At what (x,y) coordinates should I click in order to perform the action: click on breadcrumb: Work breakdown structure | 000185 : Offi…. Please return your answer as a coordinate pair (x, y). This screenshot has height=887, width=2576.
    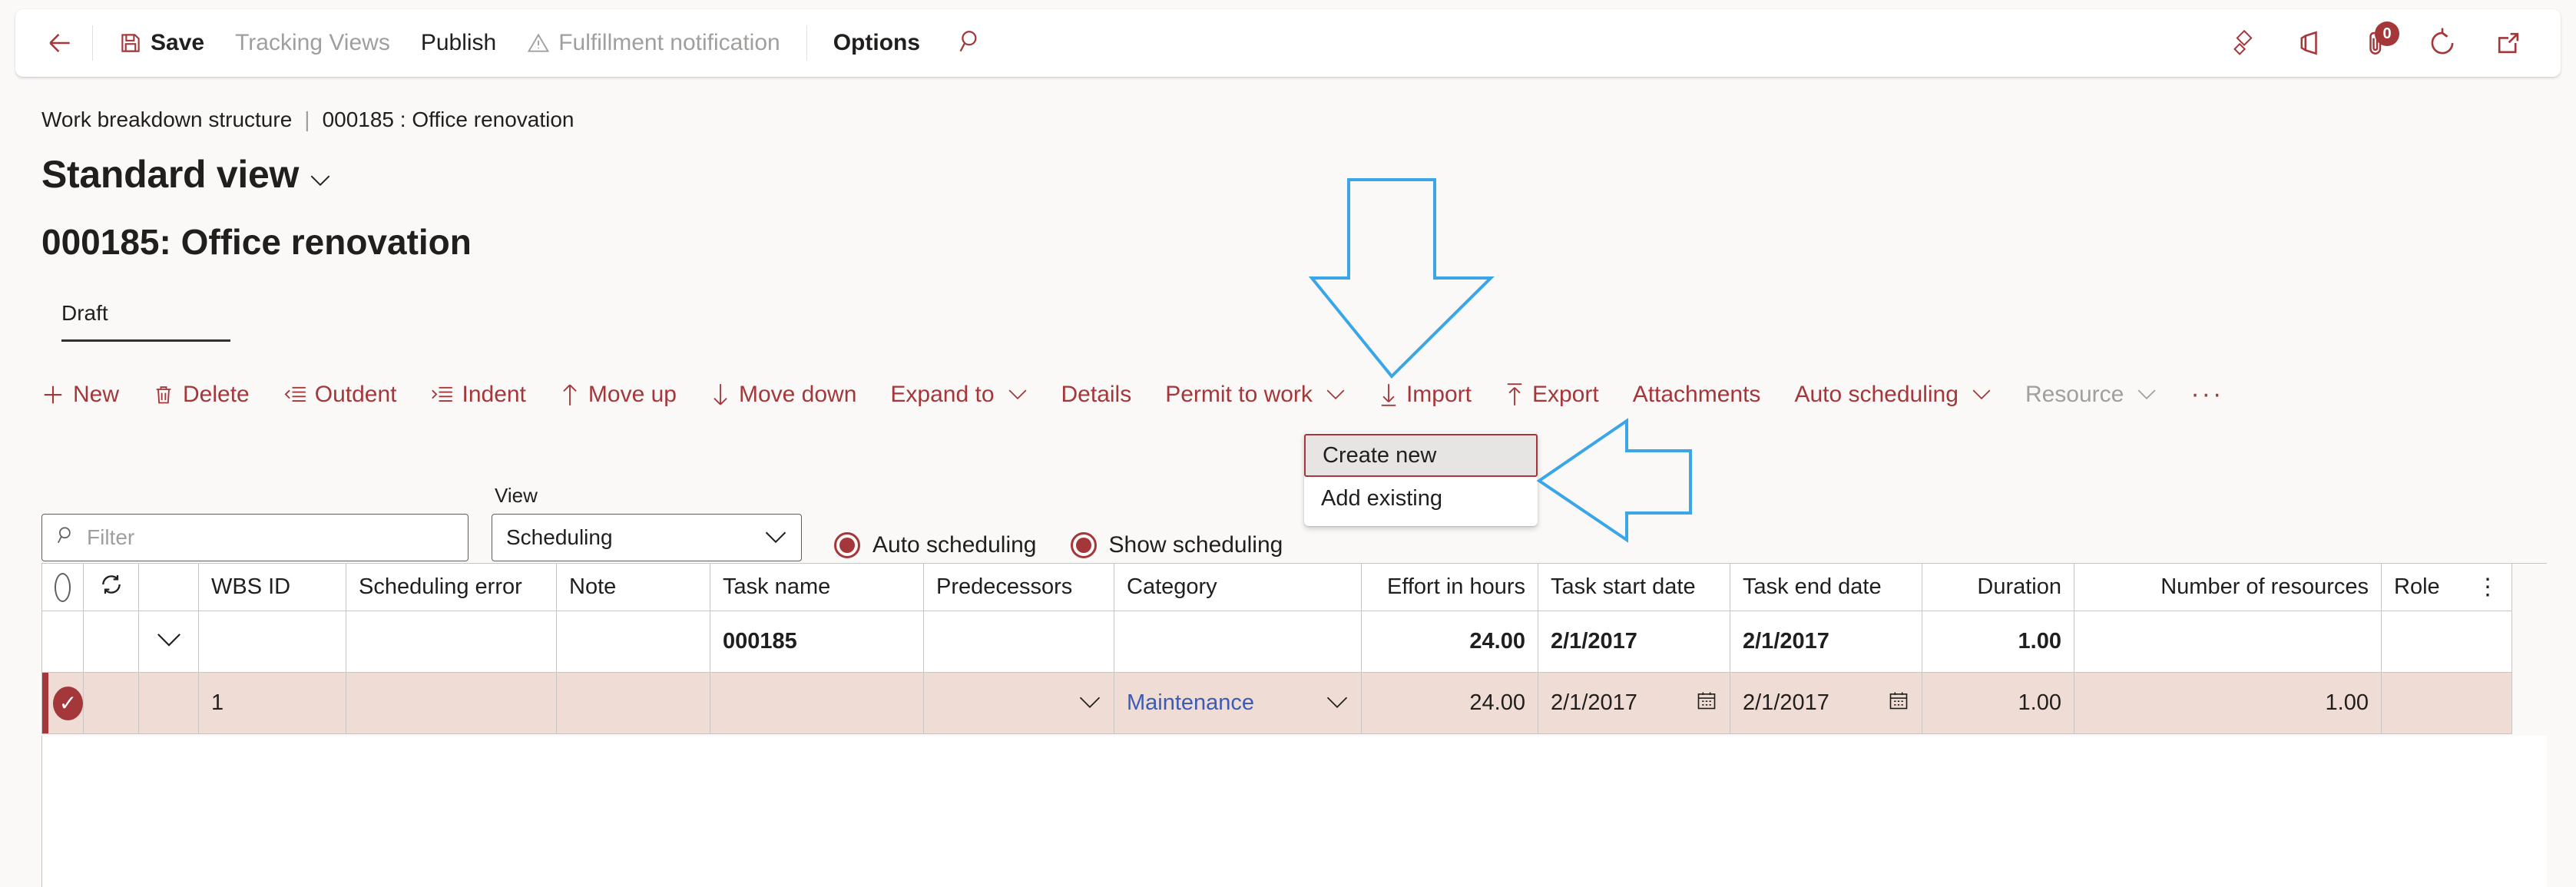
    Looking at the image, I should click on (308, 120).